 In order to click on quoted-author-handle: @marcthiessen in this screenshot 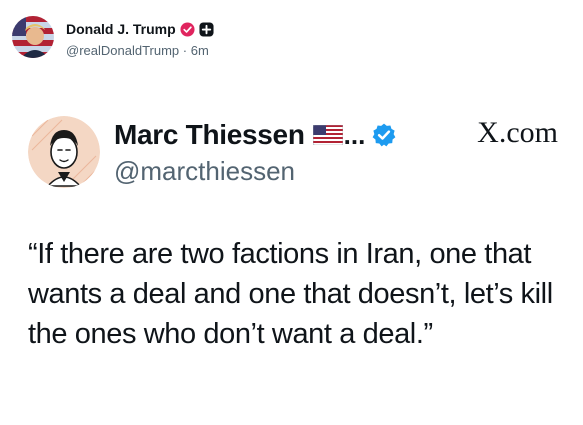, I will do `click(204, 171)`.